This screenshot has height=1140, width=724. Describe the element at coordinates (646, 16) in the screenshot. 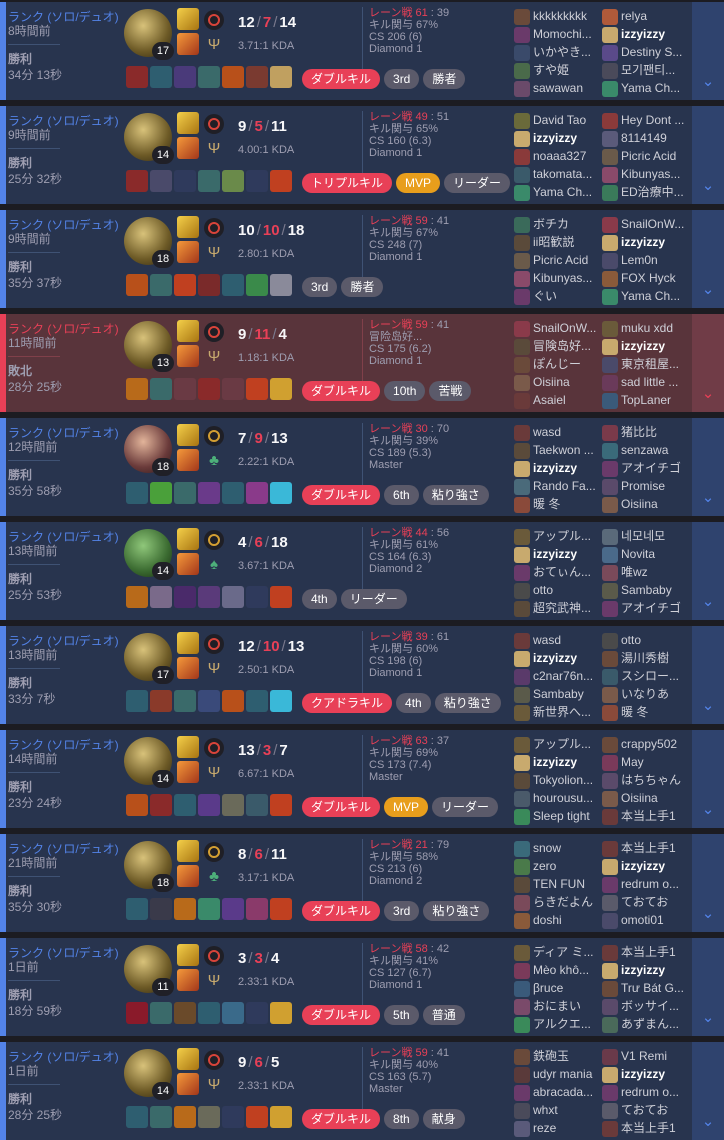

I see `player-entry: relya` at that location.